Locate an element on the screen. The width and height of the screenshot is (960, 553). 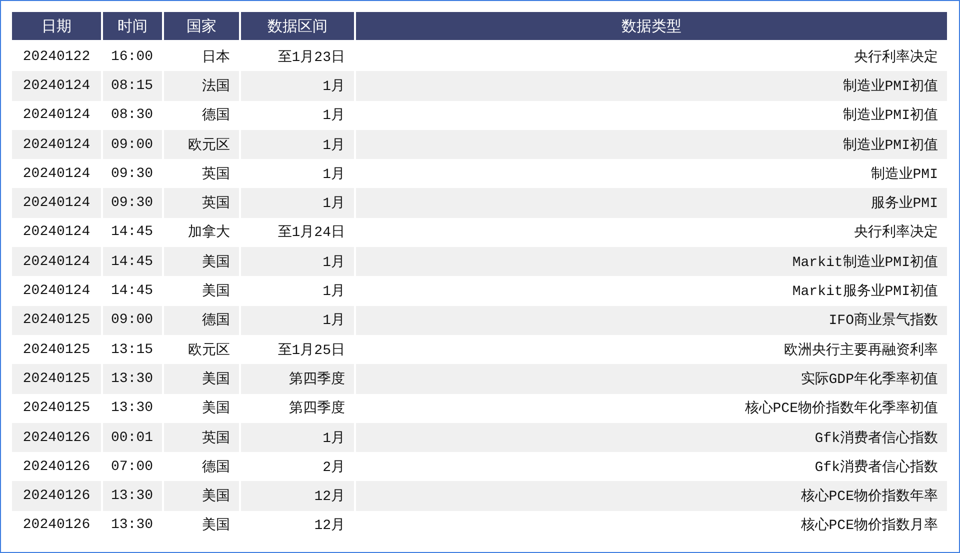
table-cell: 14:45 is located at coordinates (132, 261).